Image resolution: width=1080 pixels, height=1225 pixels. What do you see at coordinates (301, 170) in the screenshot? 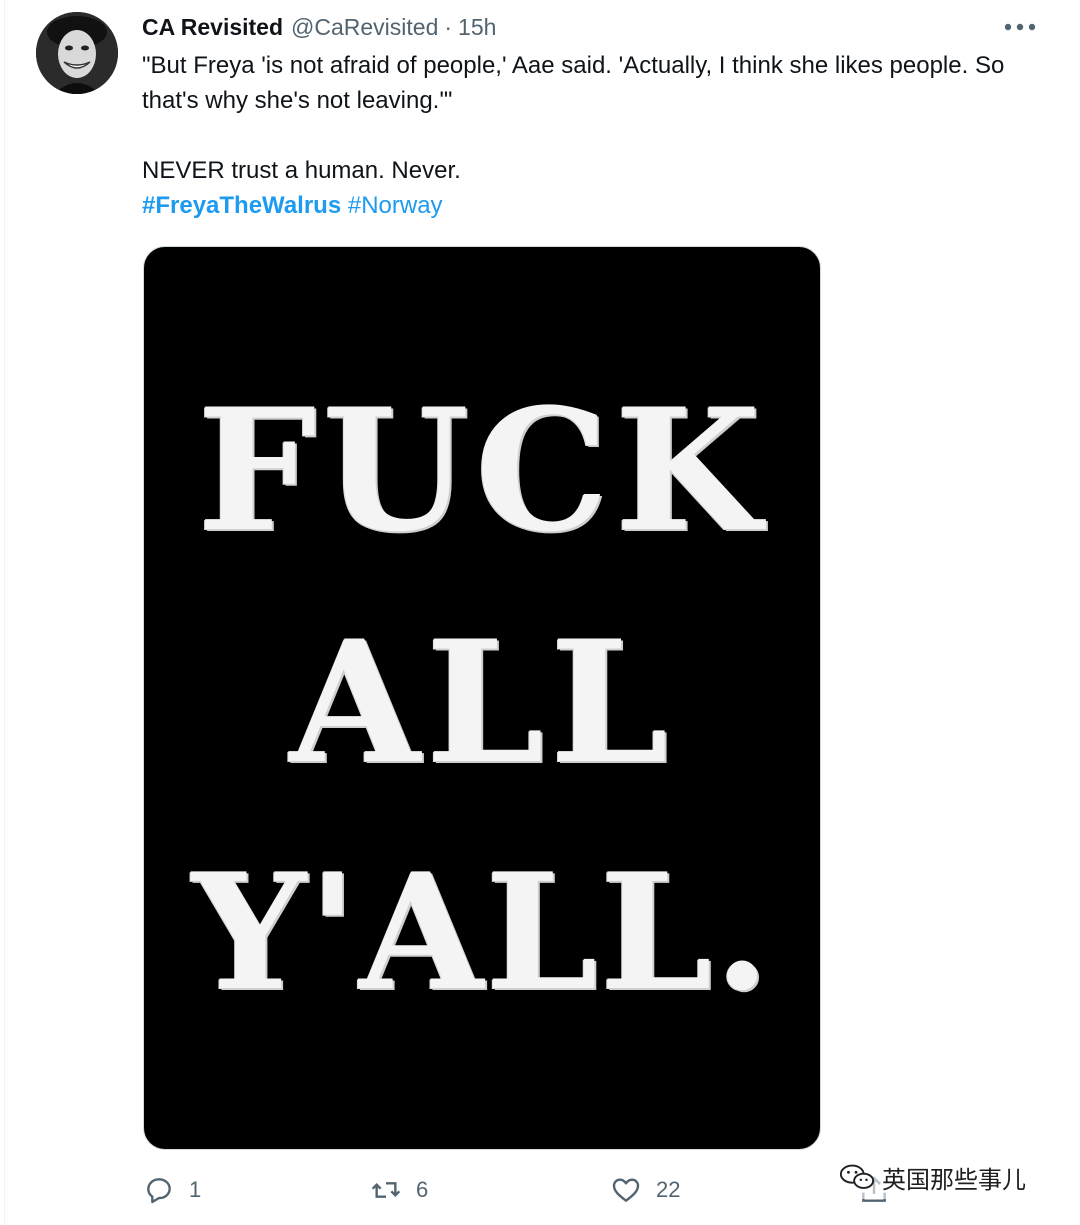
I see `tweet-comment-text: NEVER trust a human. Never.` at bounding box center [301, 170].